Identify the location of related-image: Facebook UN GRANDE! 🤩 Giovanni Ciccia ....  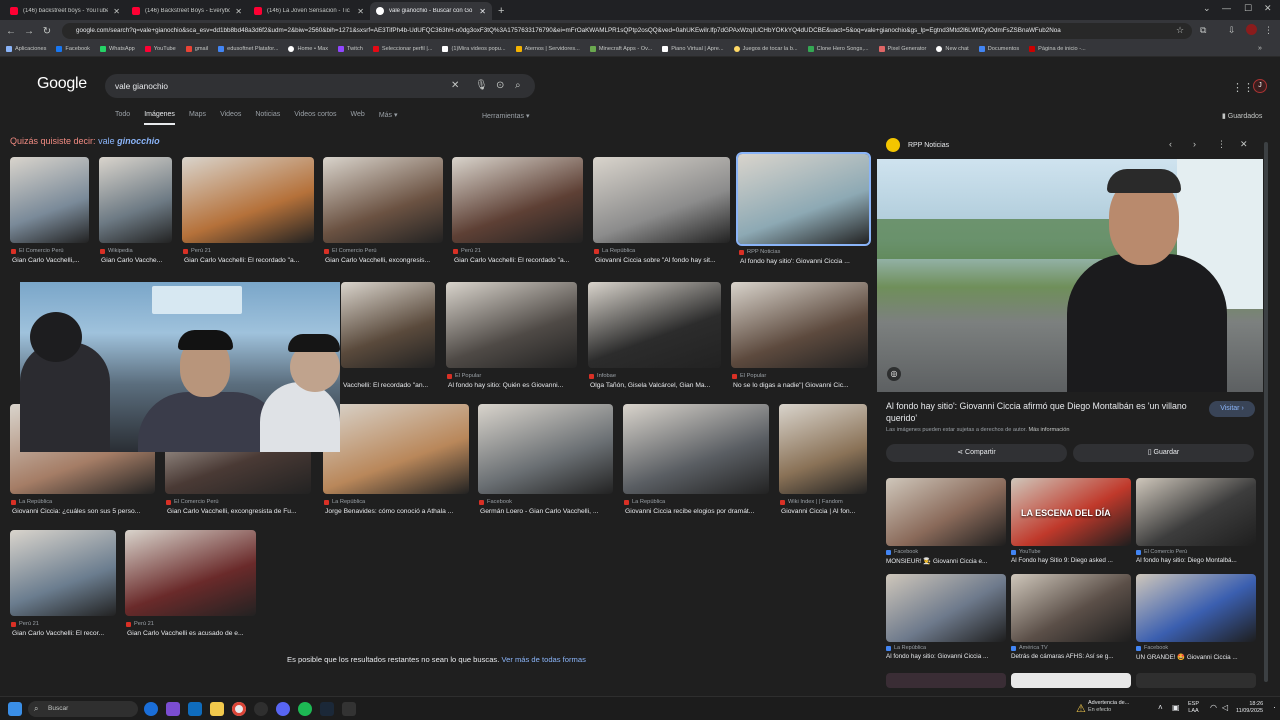
(1196, 617).